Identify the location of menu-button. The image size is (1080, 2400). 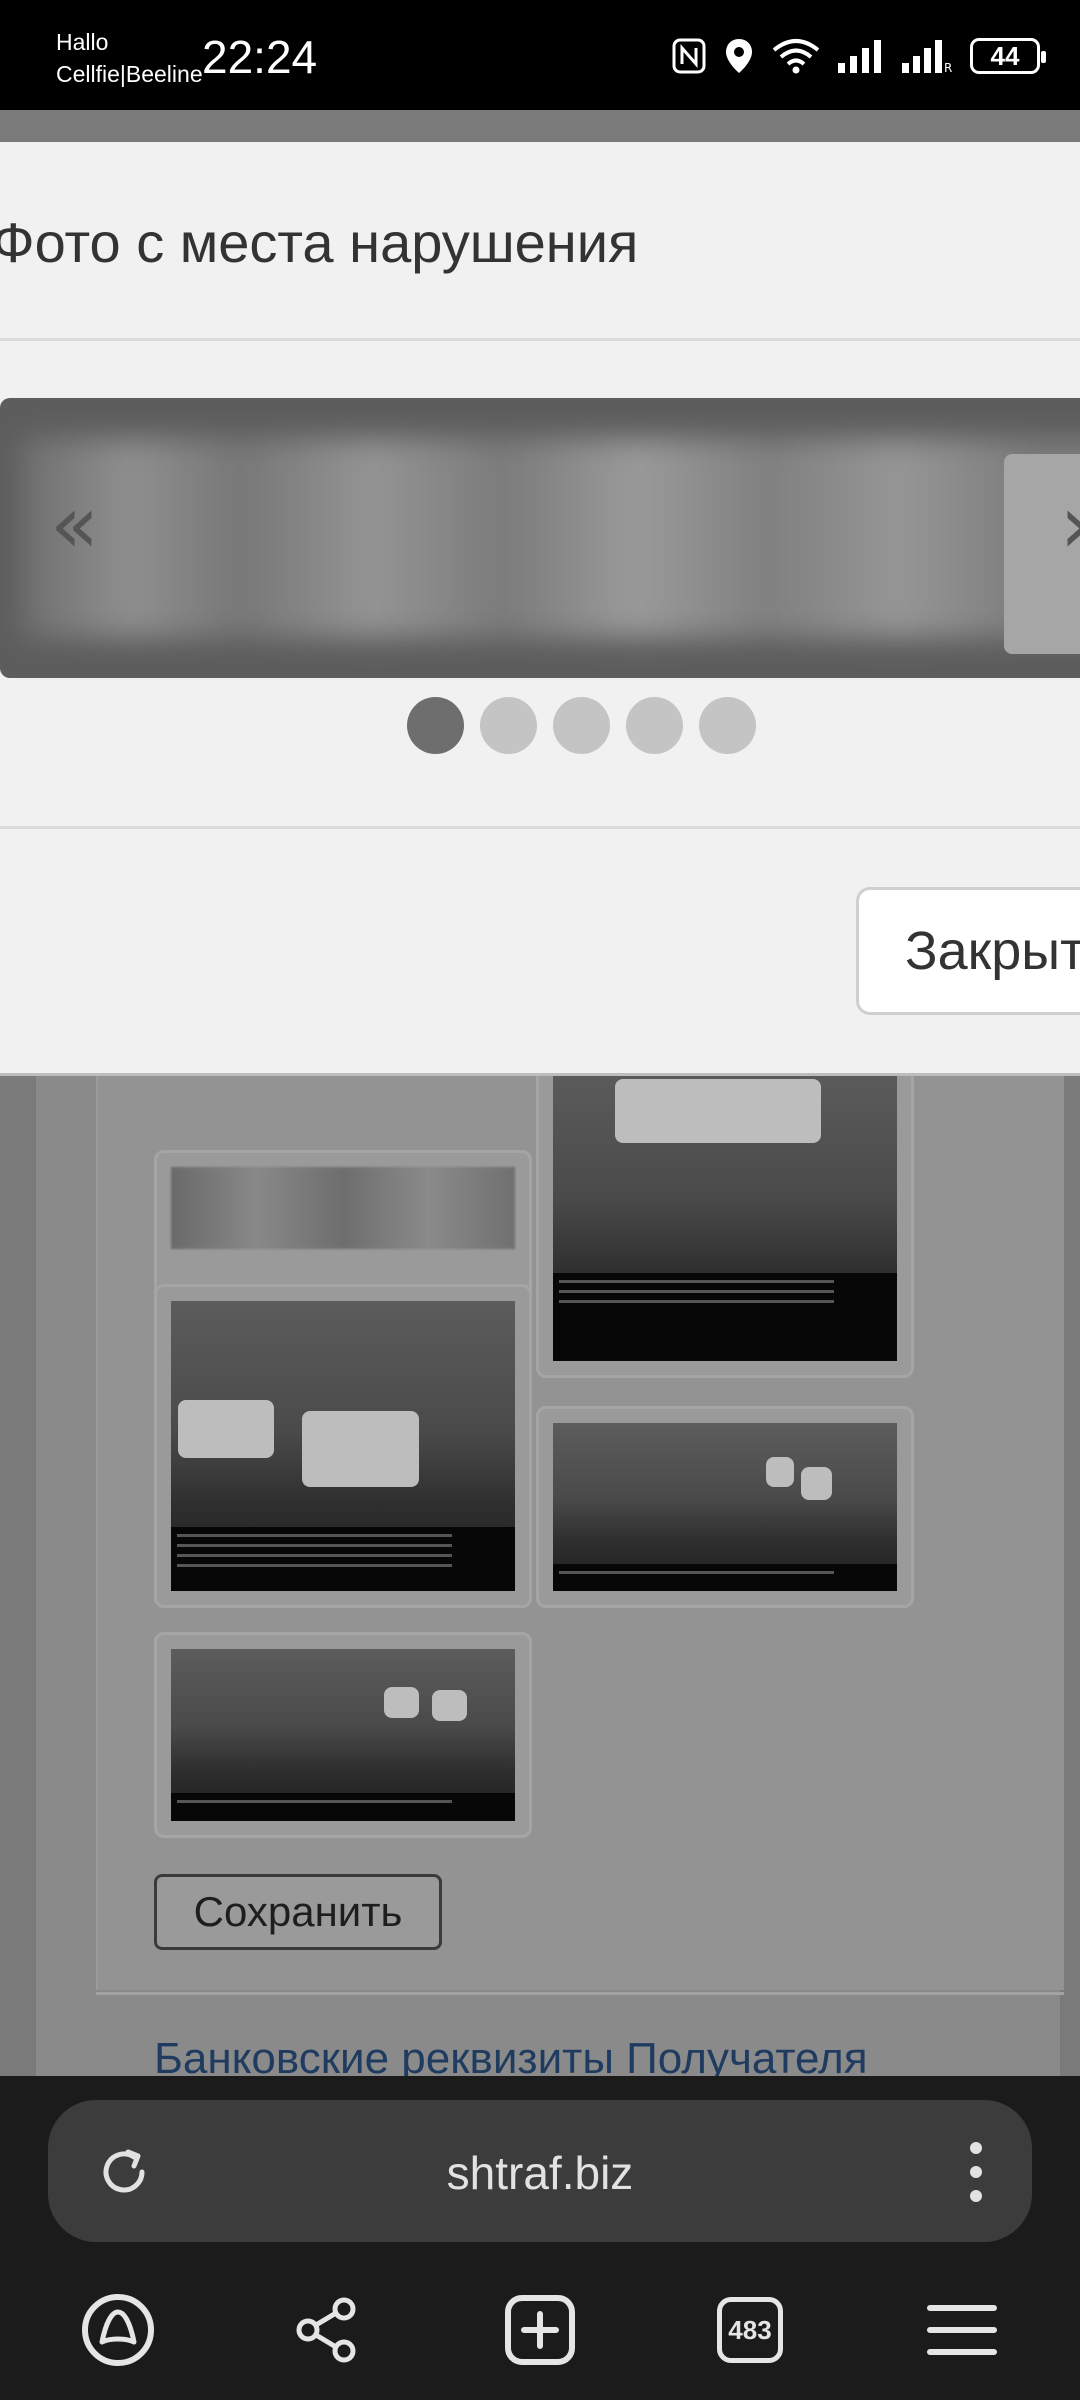
(962, 2330).